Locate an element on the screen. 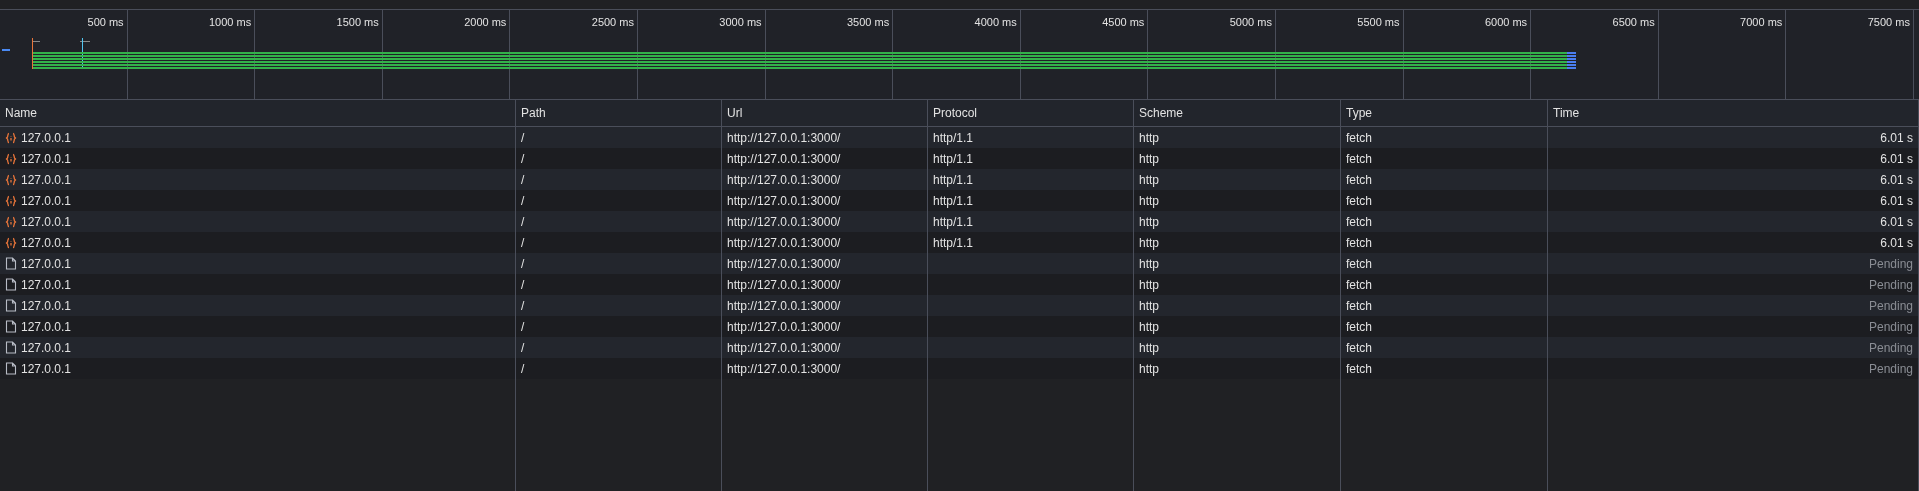  column-header: Time is located at coordinates (1566, 113).